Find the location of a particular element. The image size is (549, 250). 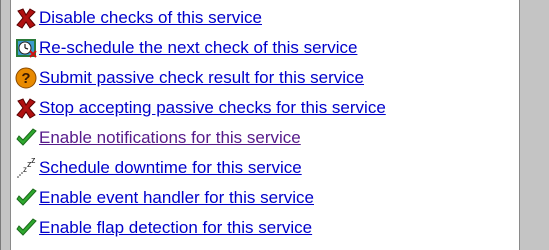

question-mark-icon: ? is located at coordinates (26, 78).